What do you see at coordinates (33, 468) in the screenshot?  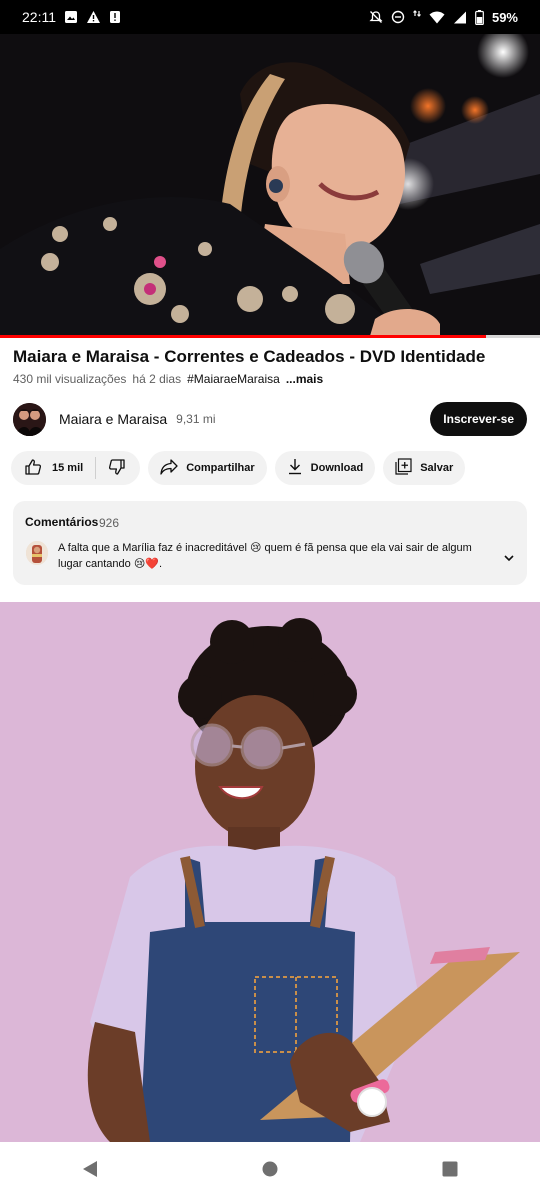 I see `thumbs-up-icon` at bounding box center [33, 468].